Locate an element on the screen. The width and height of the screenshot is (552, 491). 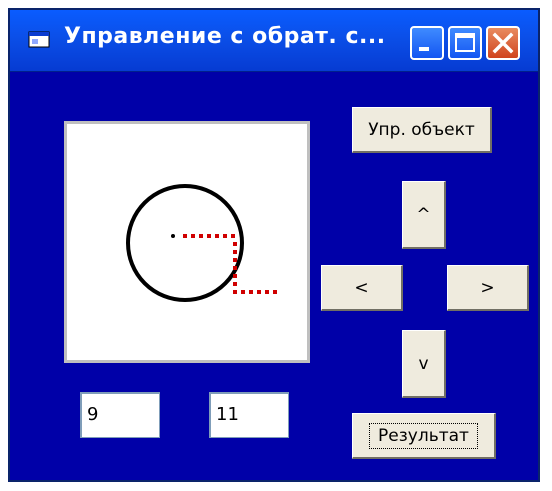
window-icon is located at coordinates (40, 40).